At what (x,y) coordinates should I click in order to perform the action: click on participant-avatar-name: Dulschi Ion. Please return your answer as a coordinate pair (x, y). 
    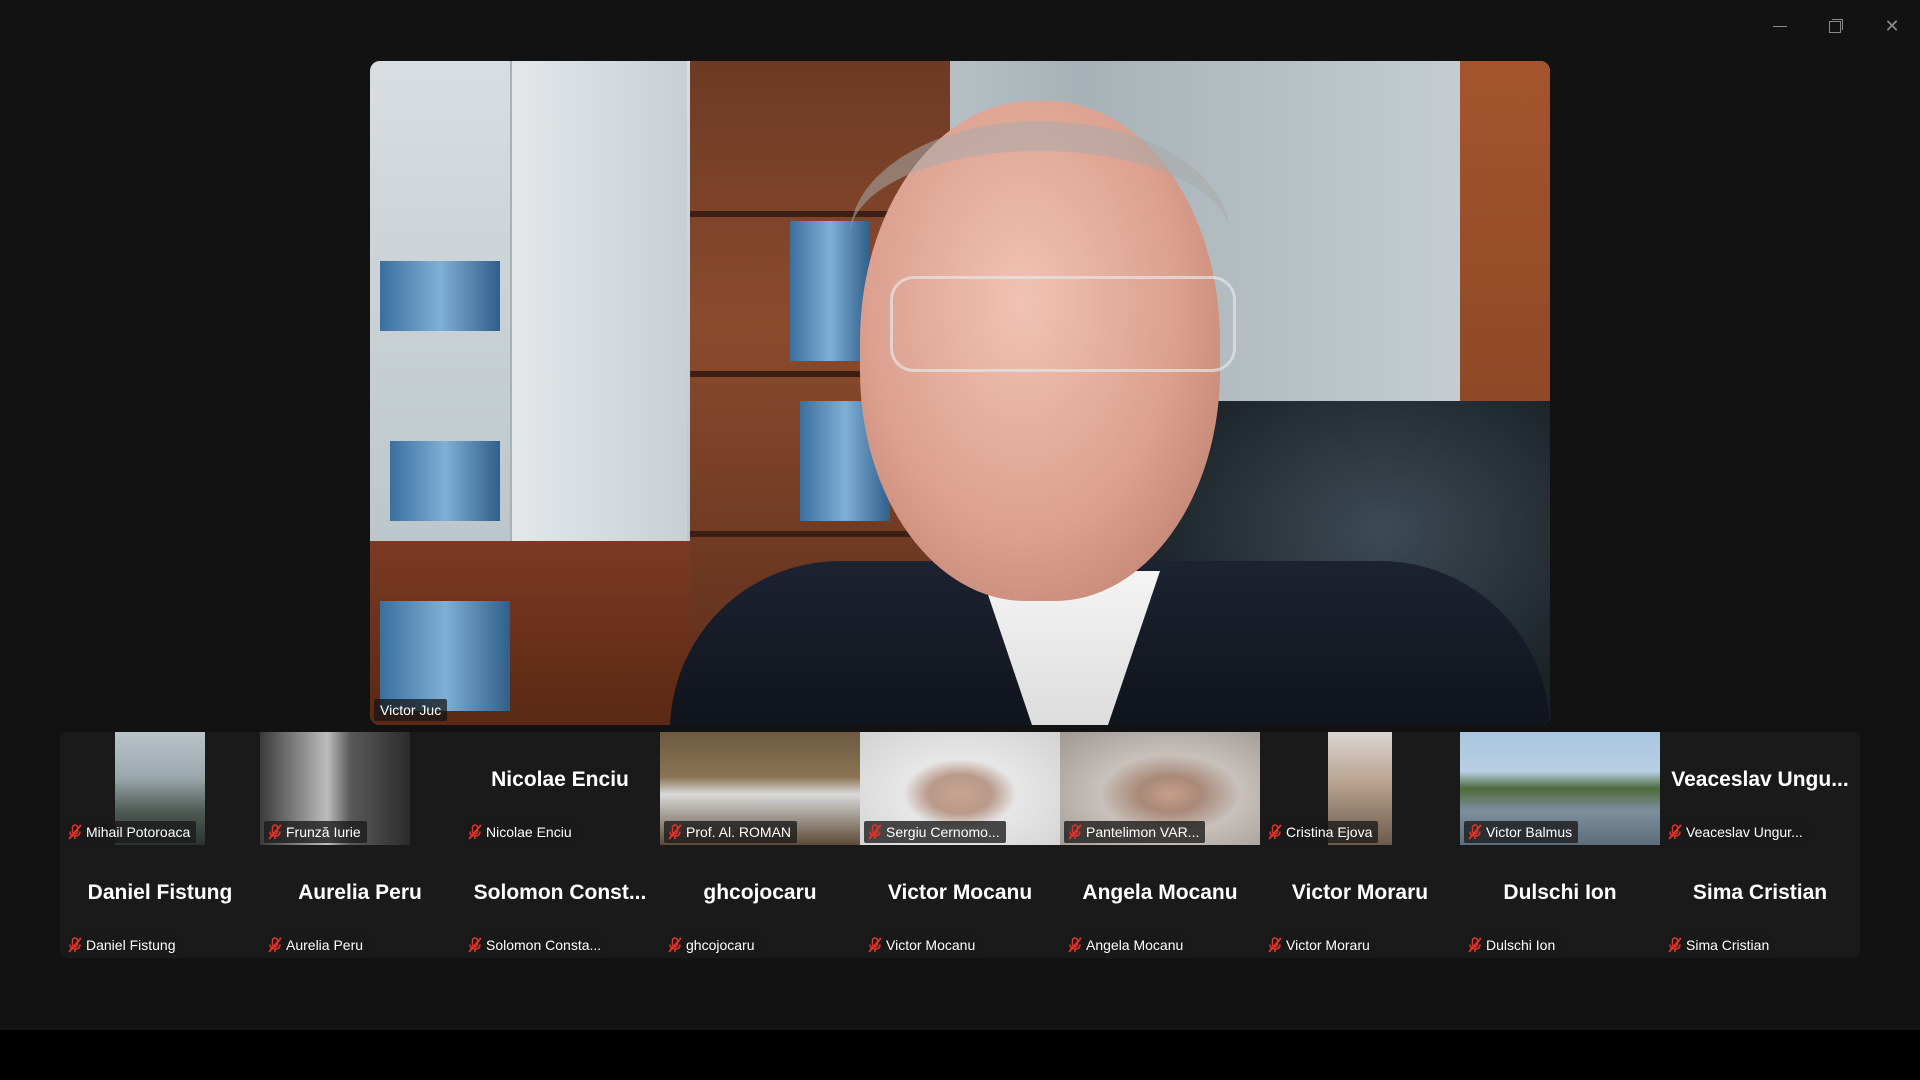
    Looking at the image, I should click on (1560, 892).